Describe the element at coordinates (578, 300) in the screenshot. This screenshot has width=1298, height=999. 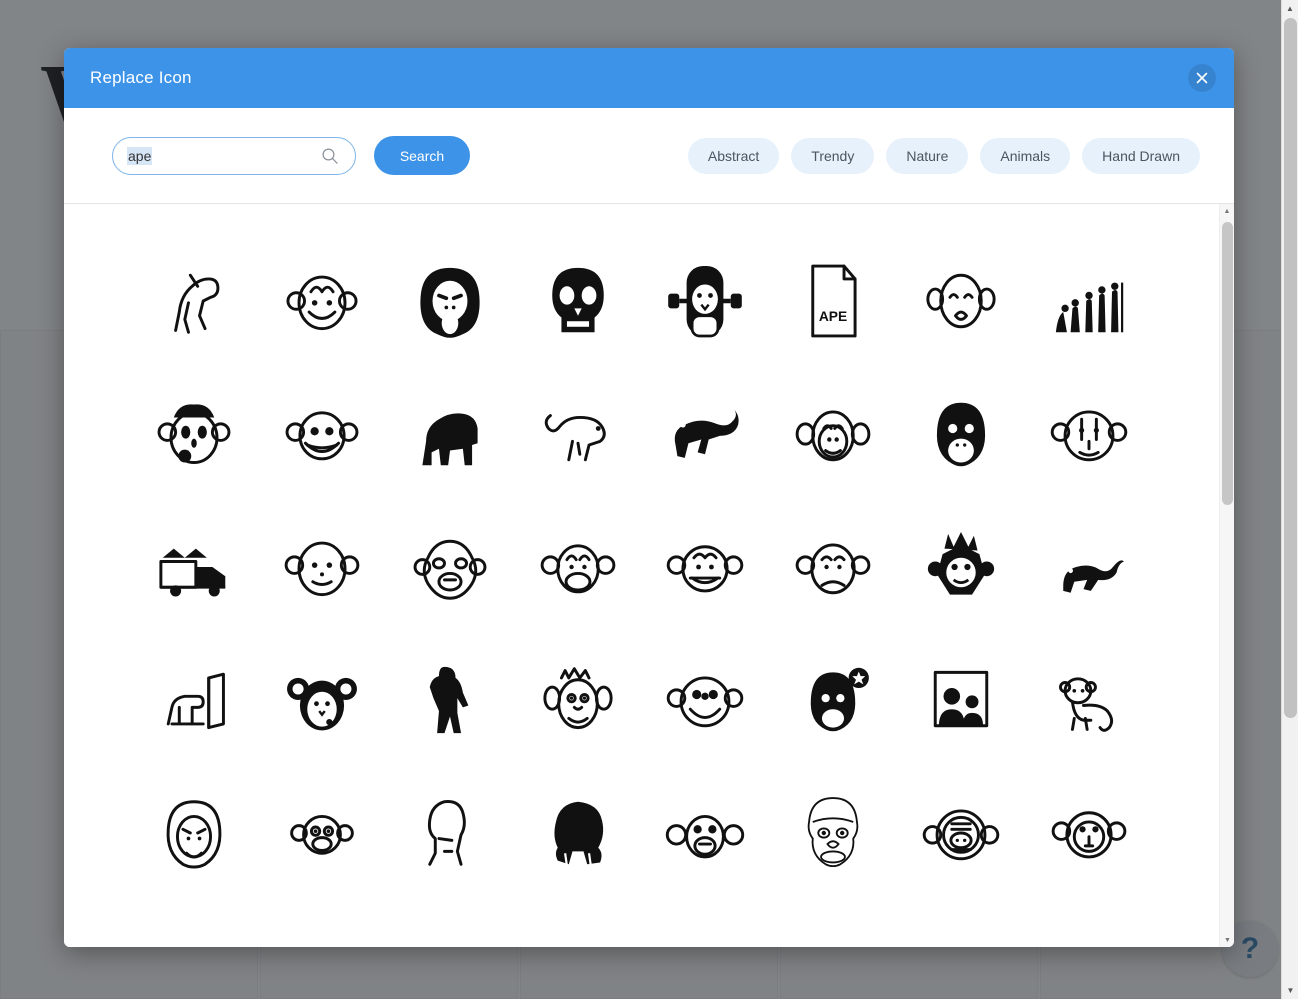
I see `ape-skull-icon` at that location.